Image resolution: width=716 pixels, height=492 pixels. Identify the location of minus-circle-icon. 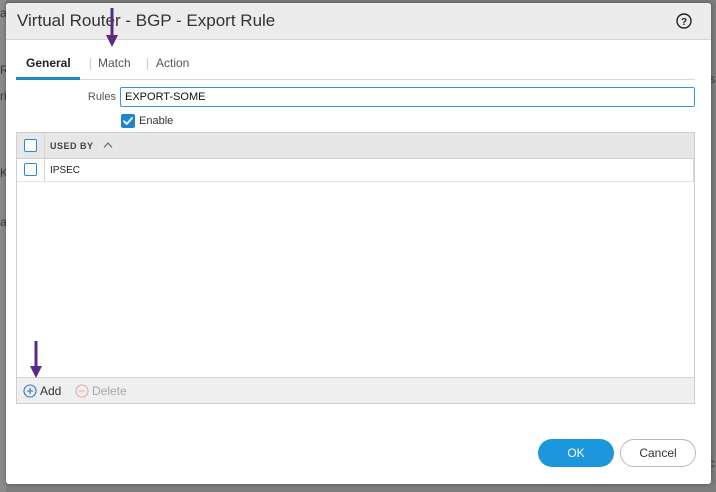
(82, 391).